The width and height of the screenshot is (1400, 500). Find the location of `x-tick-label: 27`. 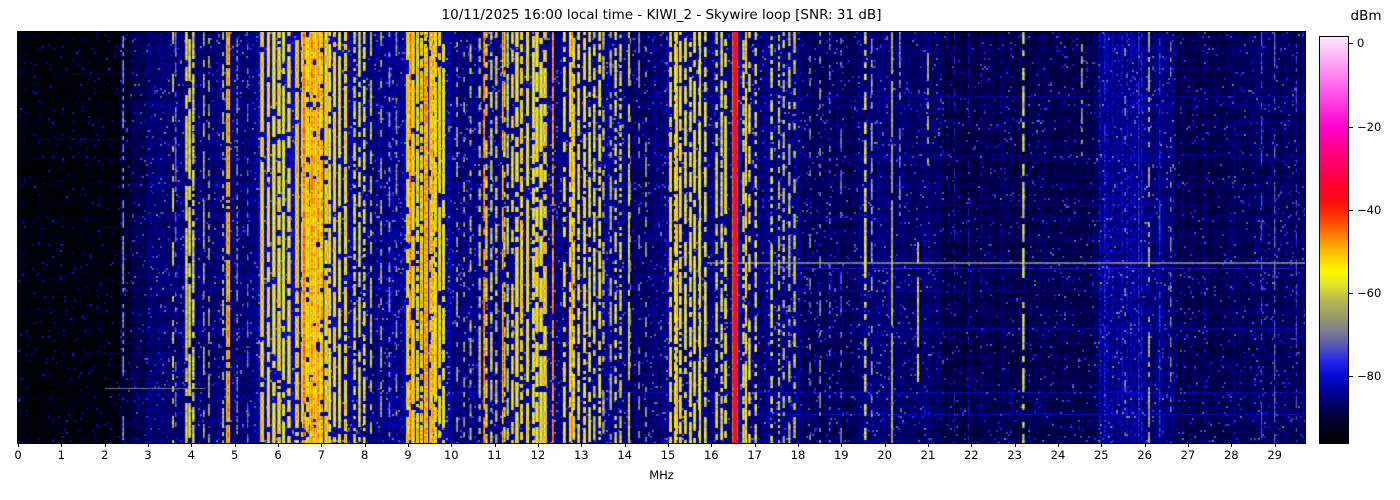

x-tick-label: 27 is located at coordinates (1188, 455).